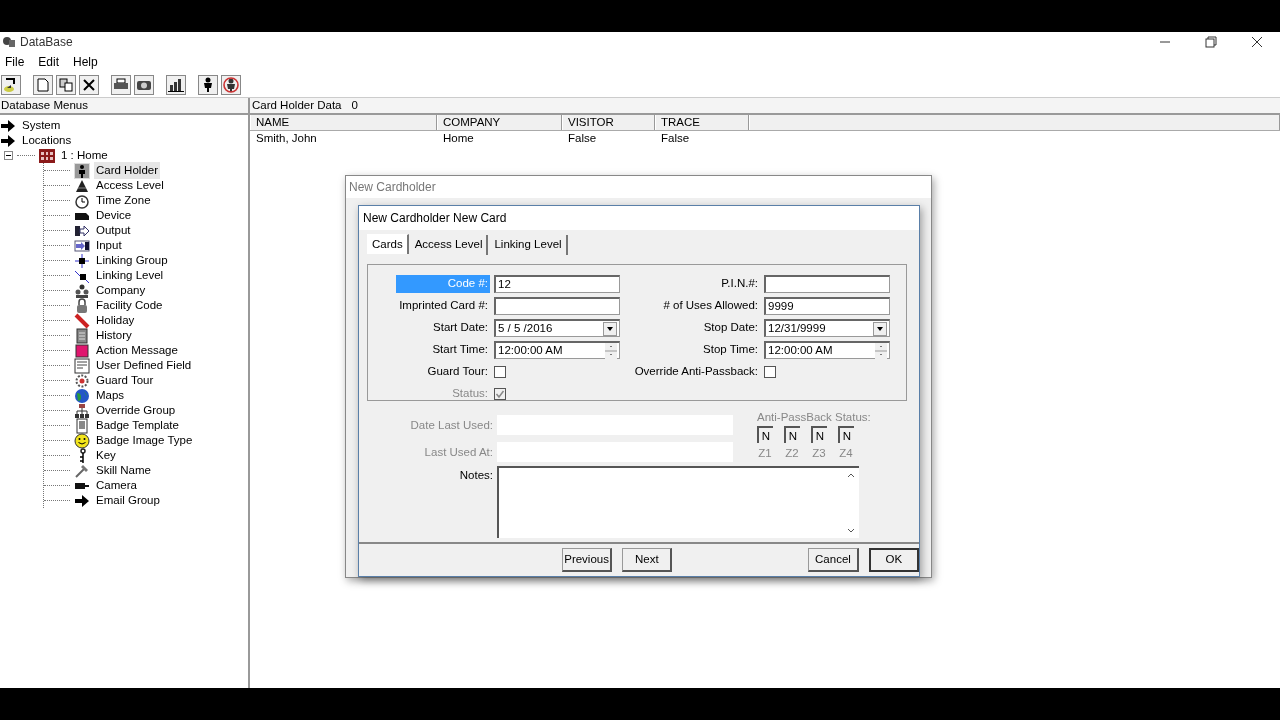 The height and width of the screenshot is (720, 1280). What do you see at coordinates (85, 62) in the screenshot?
I see `menu-item: Help` at bounding box center [85, 62].